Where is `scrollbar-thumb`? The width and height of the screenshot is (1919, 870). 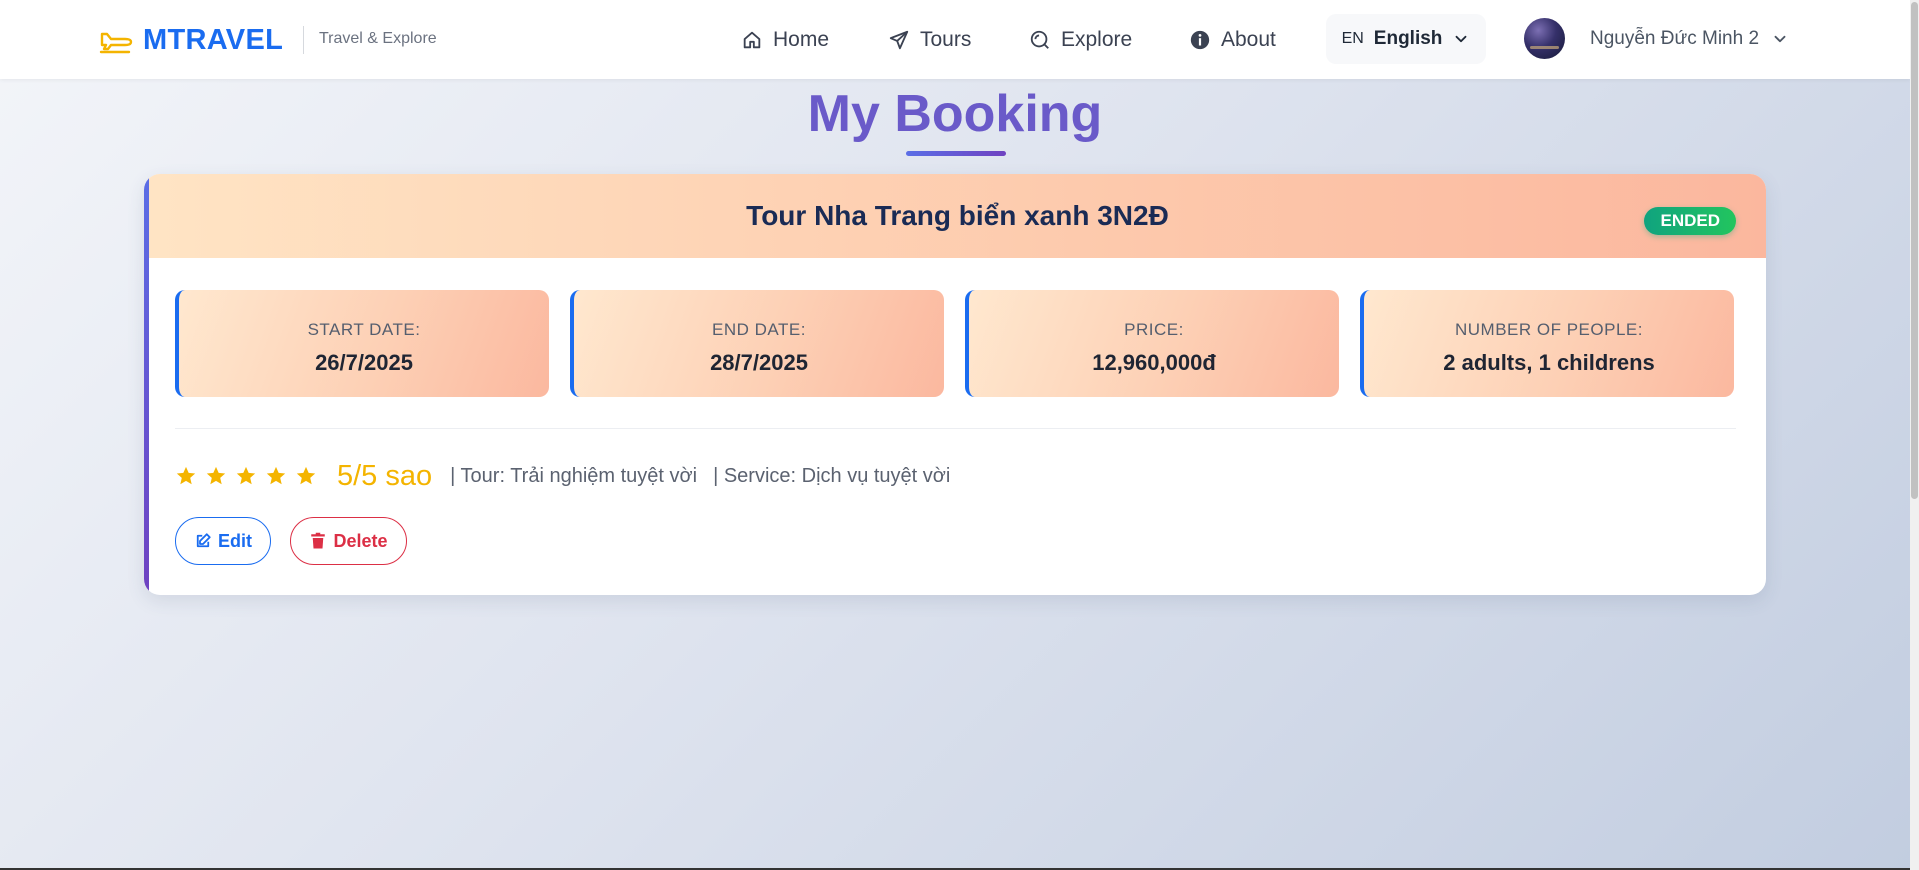
scrollbar-thumb is located at coordinates (1914, 250).